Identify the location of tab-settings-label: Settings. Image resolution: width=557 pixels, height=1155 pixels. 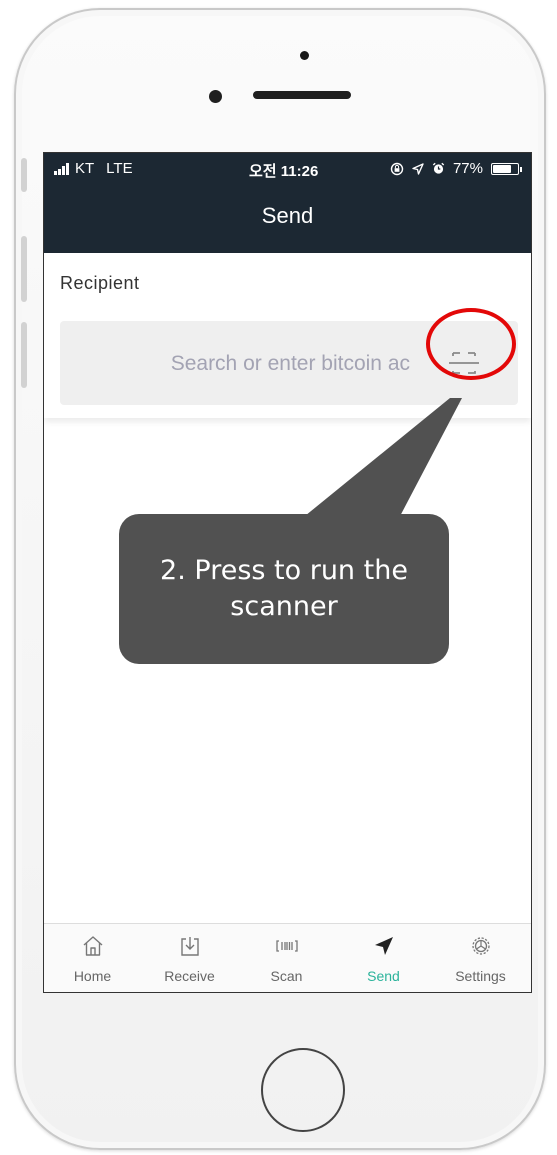
(480, 976).